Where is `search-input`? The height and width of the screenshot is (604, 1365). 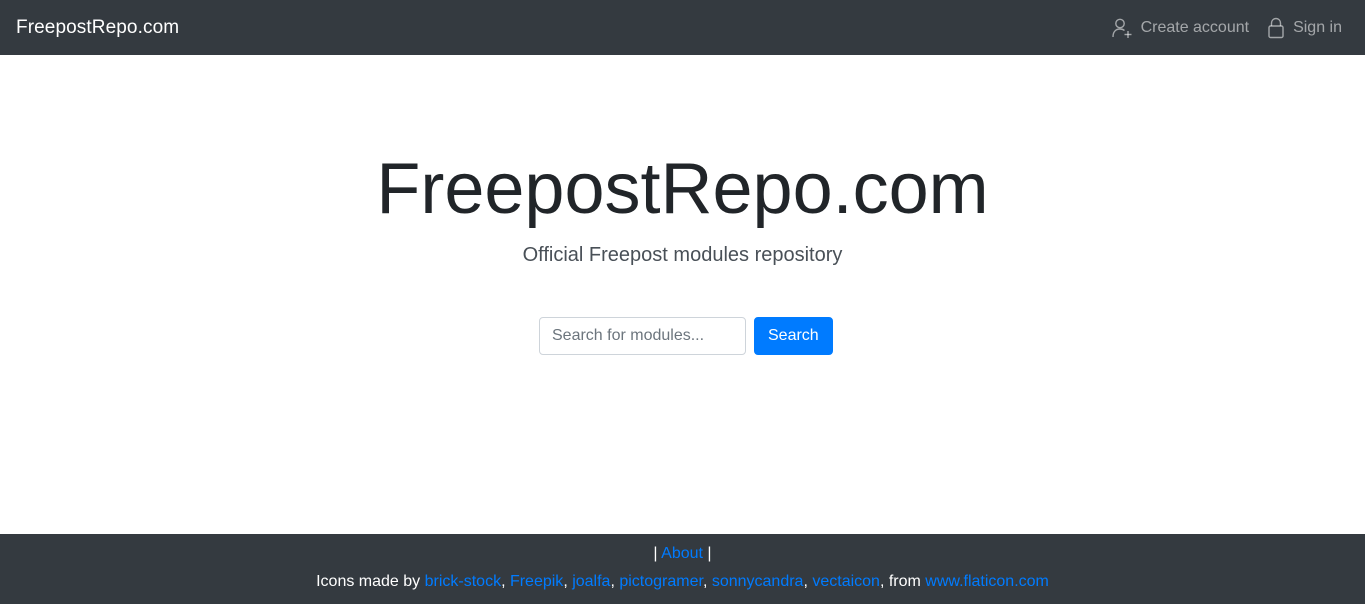
search-input is located at coordinates (642, 336).